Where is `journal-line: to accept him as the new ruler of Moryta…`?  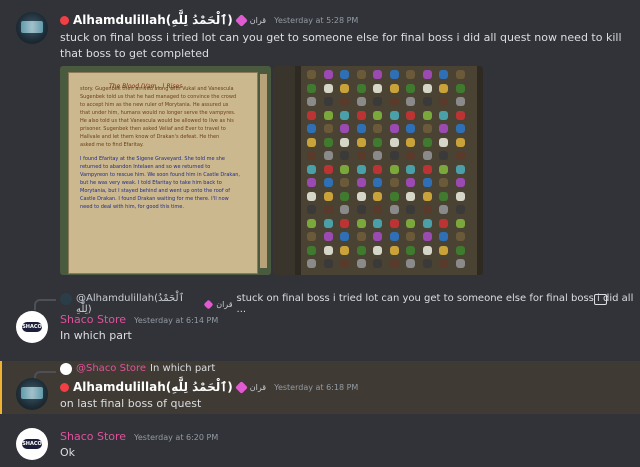
journal-line: to accept him as the new ruler of Moryta… is located at coordinates (154, 105).